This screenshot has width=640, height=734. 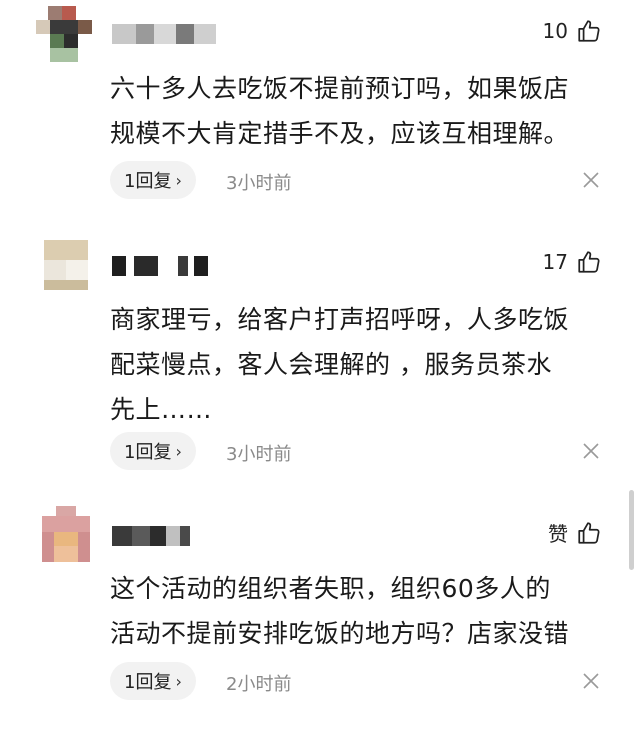 What do you see at coordinates (362, 111) in the screenshot?
I see `comment-text: 六十多人去吃饭不提前预订吗，如果饭店 规模不大肯定措手不及，应该互相理解。` at bounding box center [362, 111].